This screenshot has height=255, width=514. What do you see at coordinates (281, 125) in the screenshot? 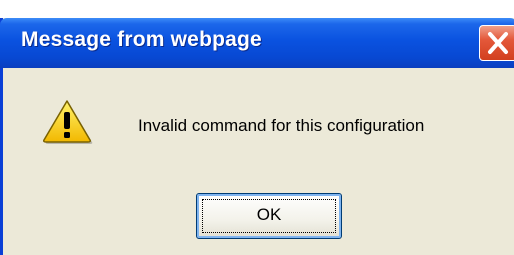
I see `dialog-message: Invalid command for this configuration` at bounding box center [281, 125].